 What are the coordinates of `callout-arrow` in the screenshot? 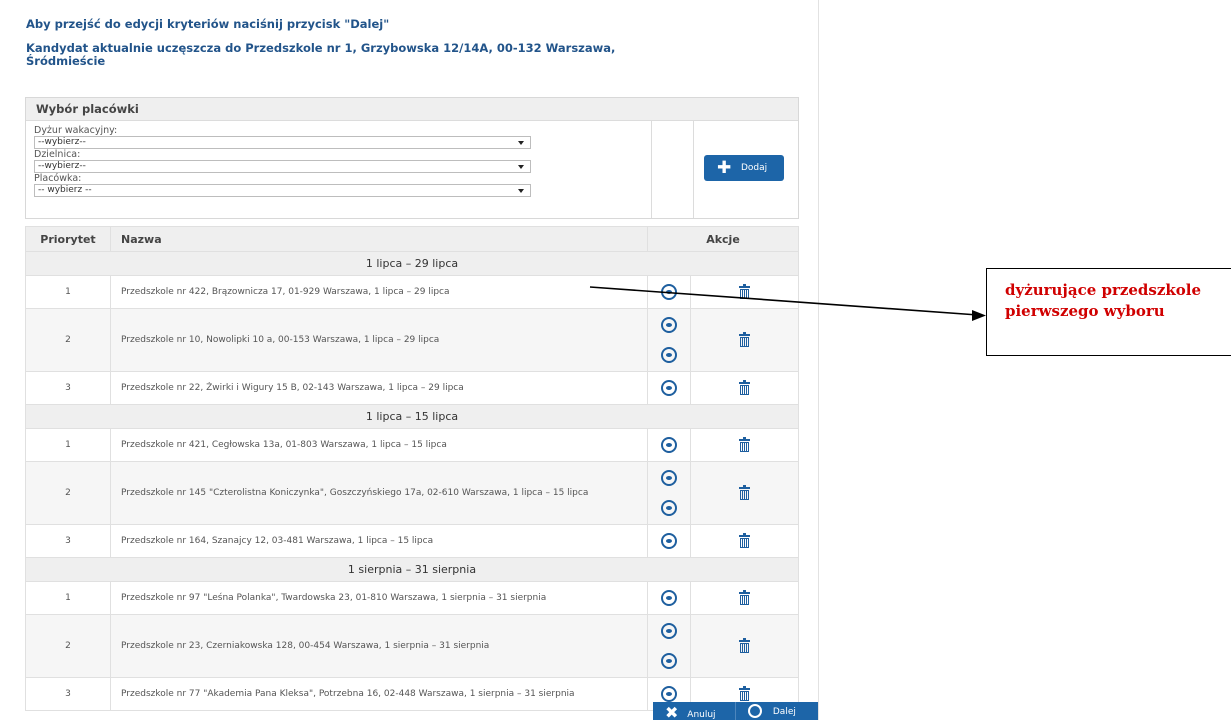 It's located at (787, 303).